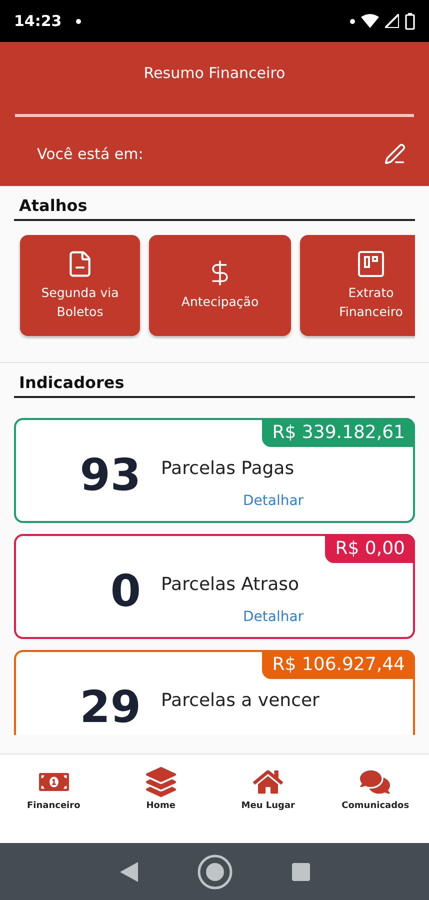 This screenshot has height=900, width=429. I want to click on nav-item: Comunicados, so click(375, 791).